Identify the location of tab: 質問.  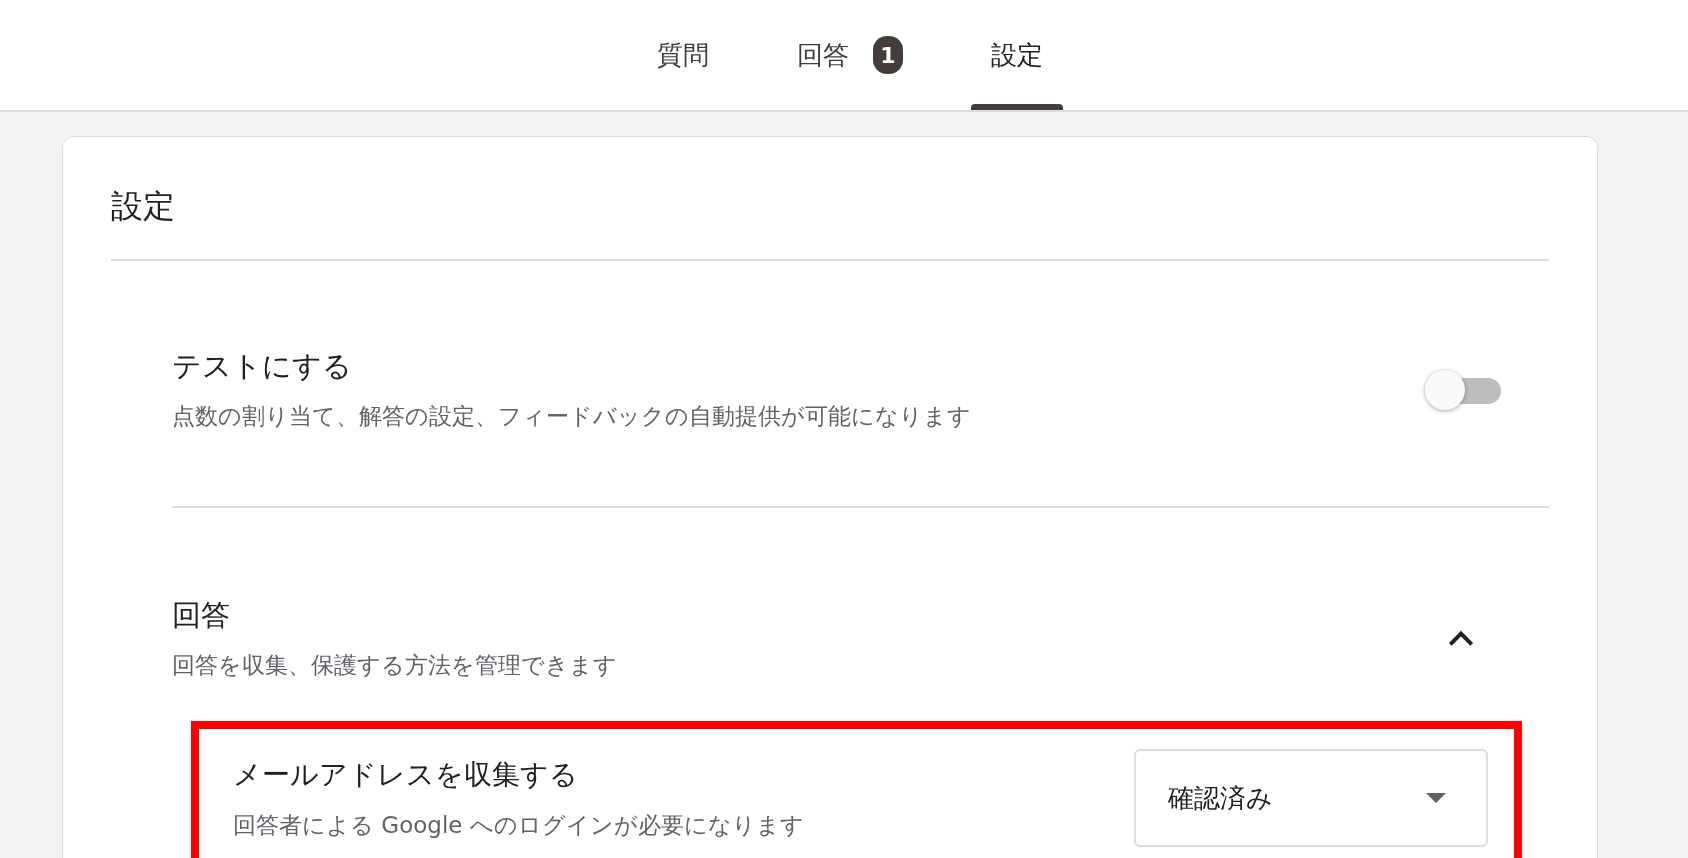
(683, 55).